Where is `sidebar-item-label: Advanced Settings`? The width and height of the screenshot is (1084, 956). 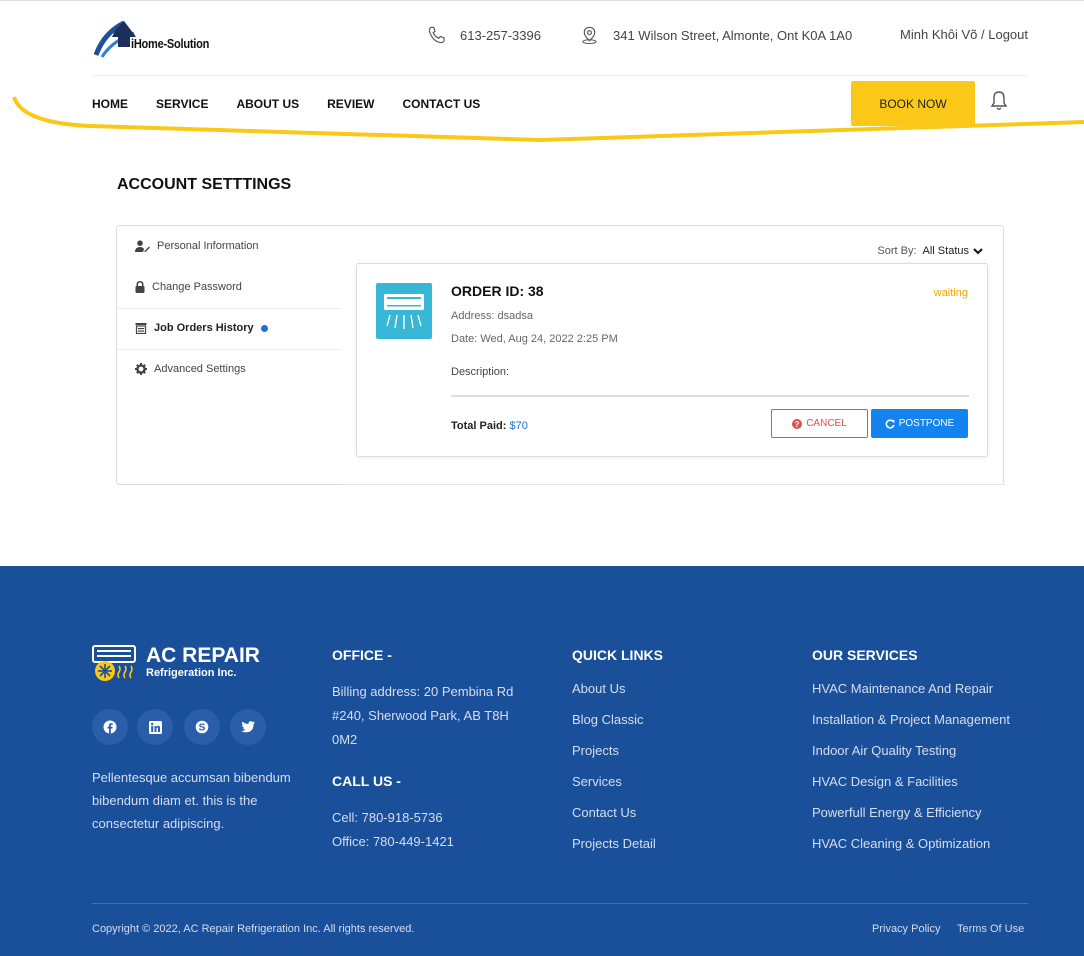
sidebar-item-label: Advanced Settings is located at coordinates (200, 369).